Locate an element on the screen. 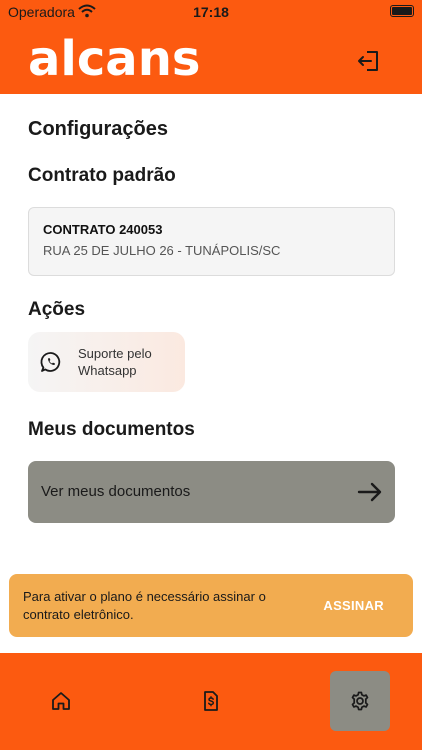 The image size is (422, 750). bill-icon is located at coordinates (211, 701).